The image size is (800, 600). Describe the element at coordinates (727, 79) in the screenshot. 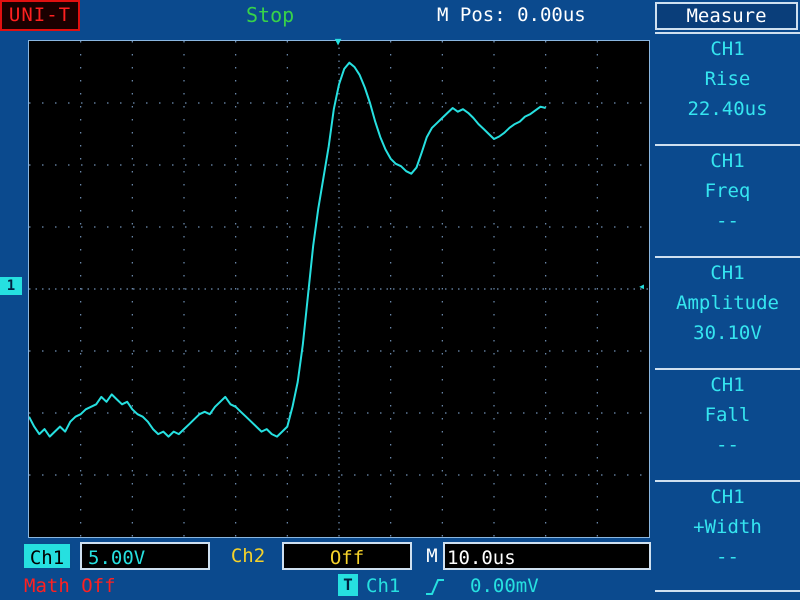

I see `measure-name: Rise` at that location.